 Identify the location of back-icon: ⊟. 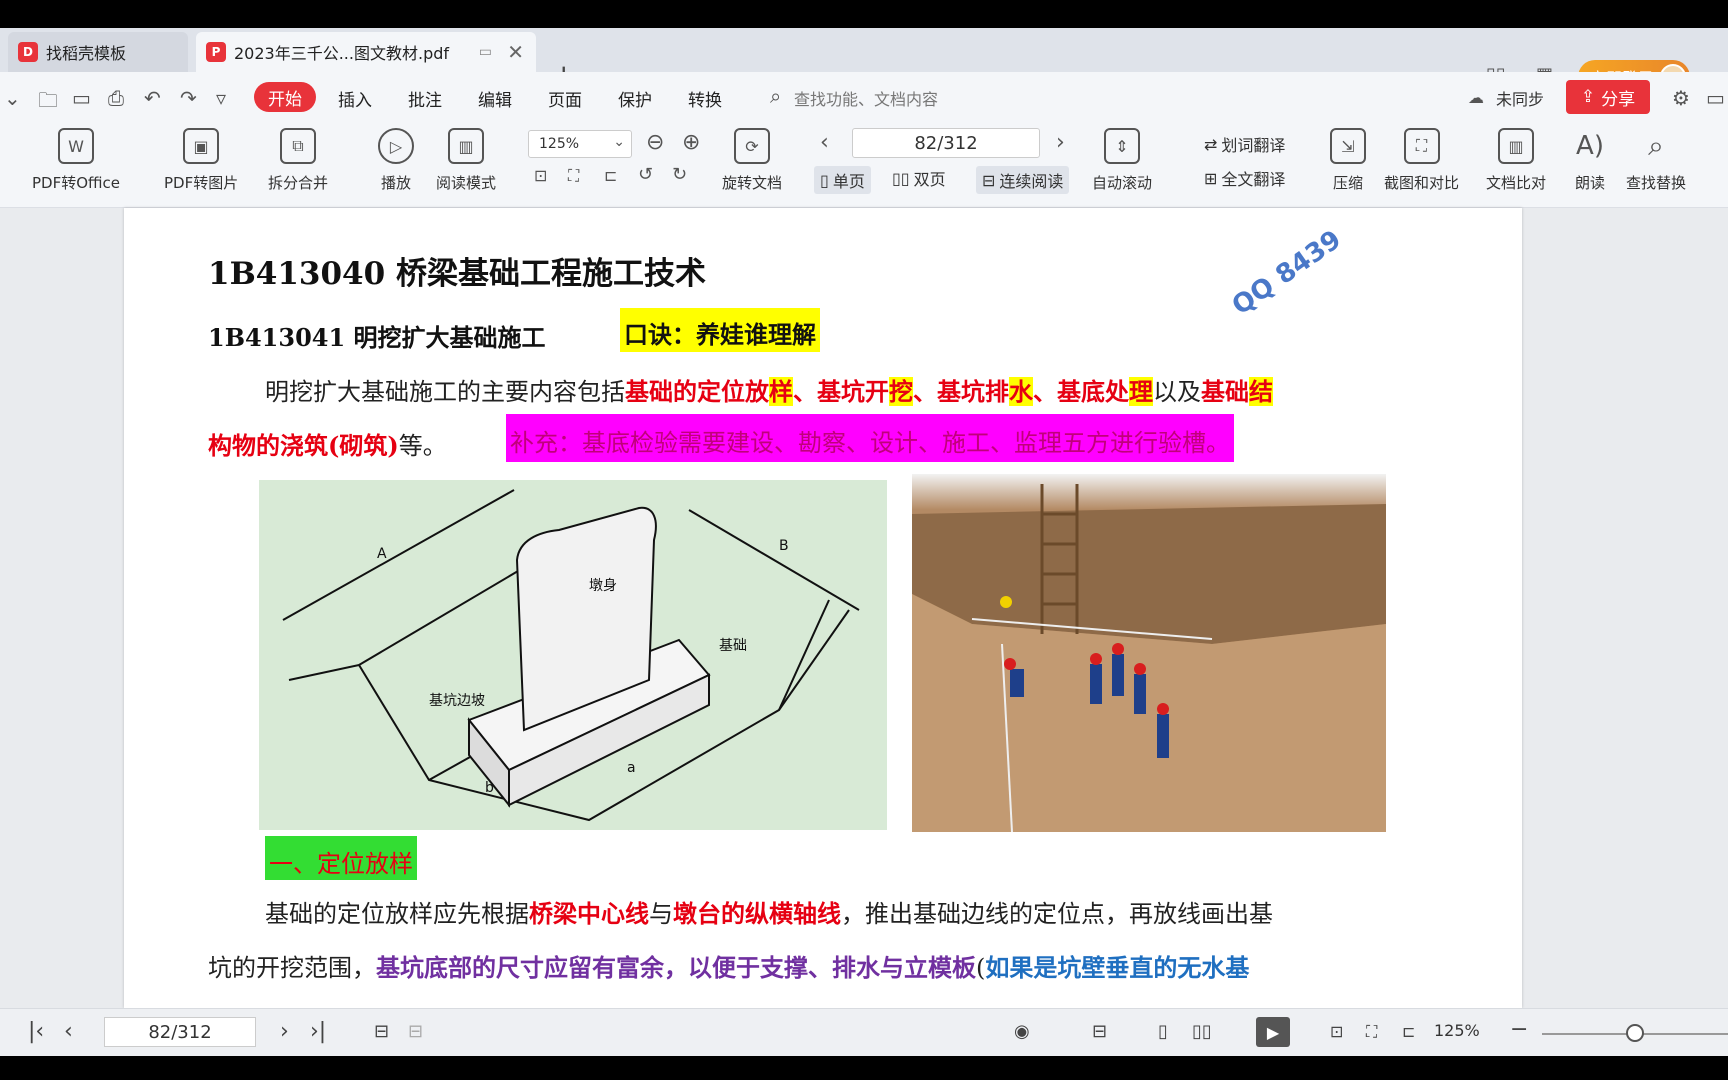
(381, 1031).